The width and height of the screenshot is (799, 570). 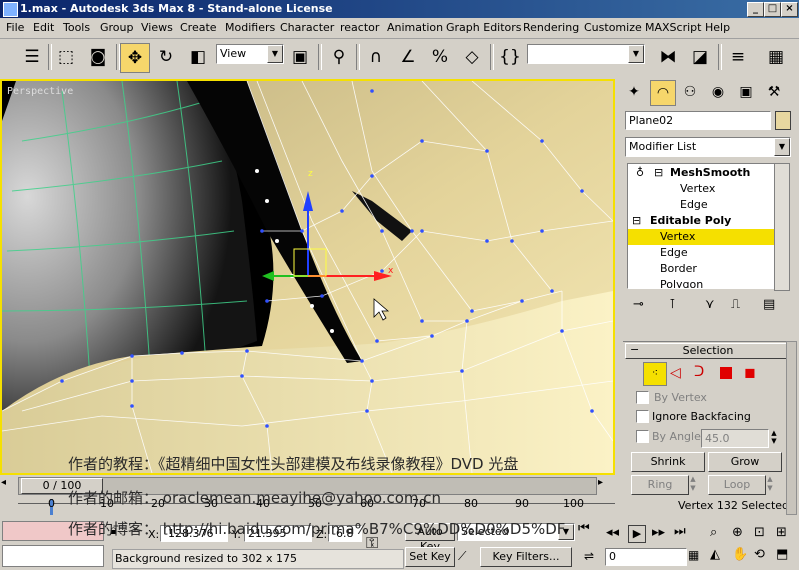 What do you see at coordinates (32, 57) in the screenshot?
I see `select-by-name-icon: ☰` at bounding box center [32, 57].